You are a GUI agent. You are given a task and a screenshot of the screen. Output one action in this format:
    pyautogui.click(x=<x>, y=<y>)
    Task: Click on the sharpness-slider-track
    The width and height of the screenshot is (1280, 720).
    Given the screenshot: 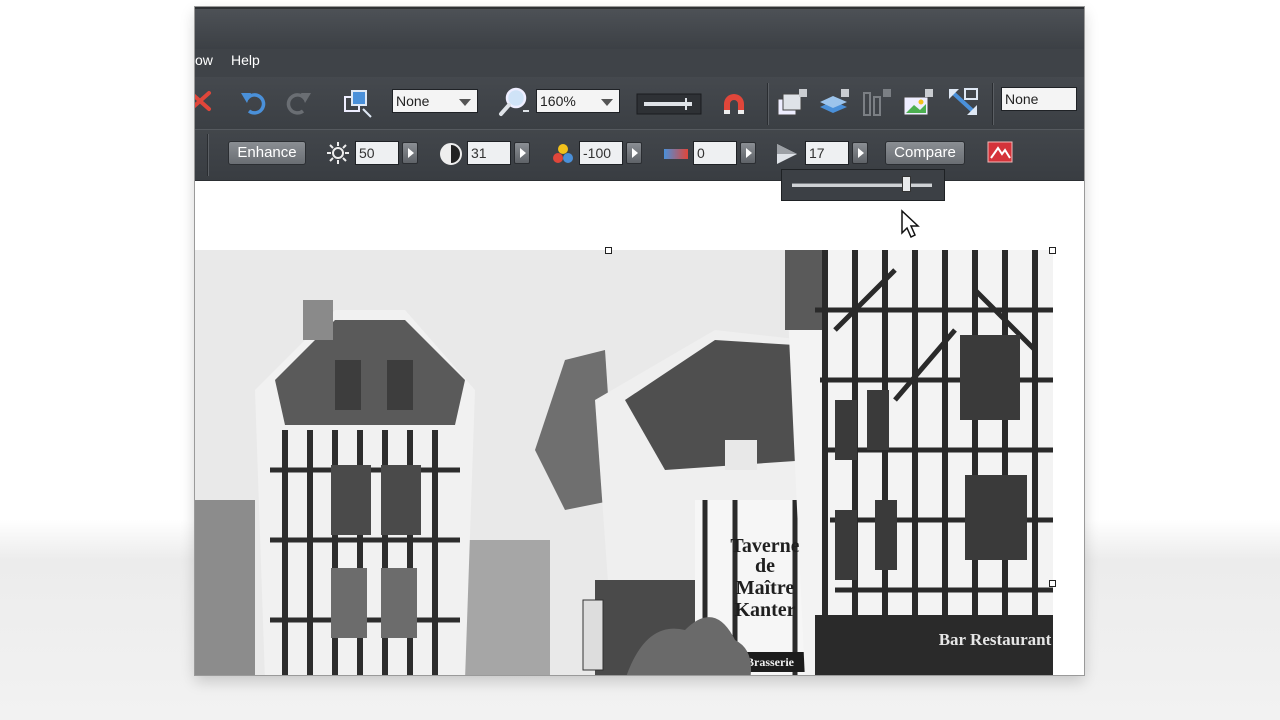 What is the action you would take?
    pyautogui.click(x=862, y=185)
    